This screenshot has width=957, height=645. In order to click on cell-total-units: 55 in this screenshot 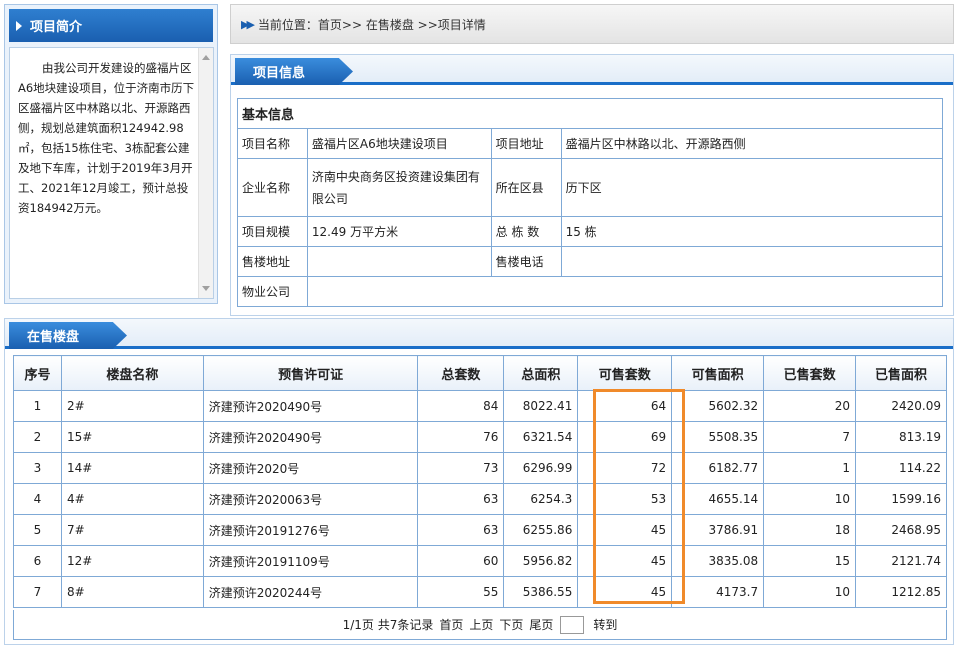, I will do `click(461, 592)`.